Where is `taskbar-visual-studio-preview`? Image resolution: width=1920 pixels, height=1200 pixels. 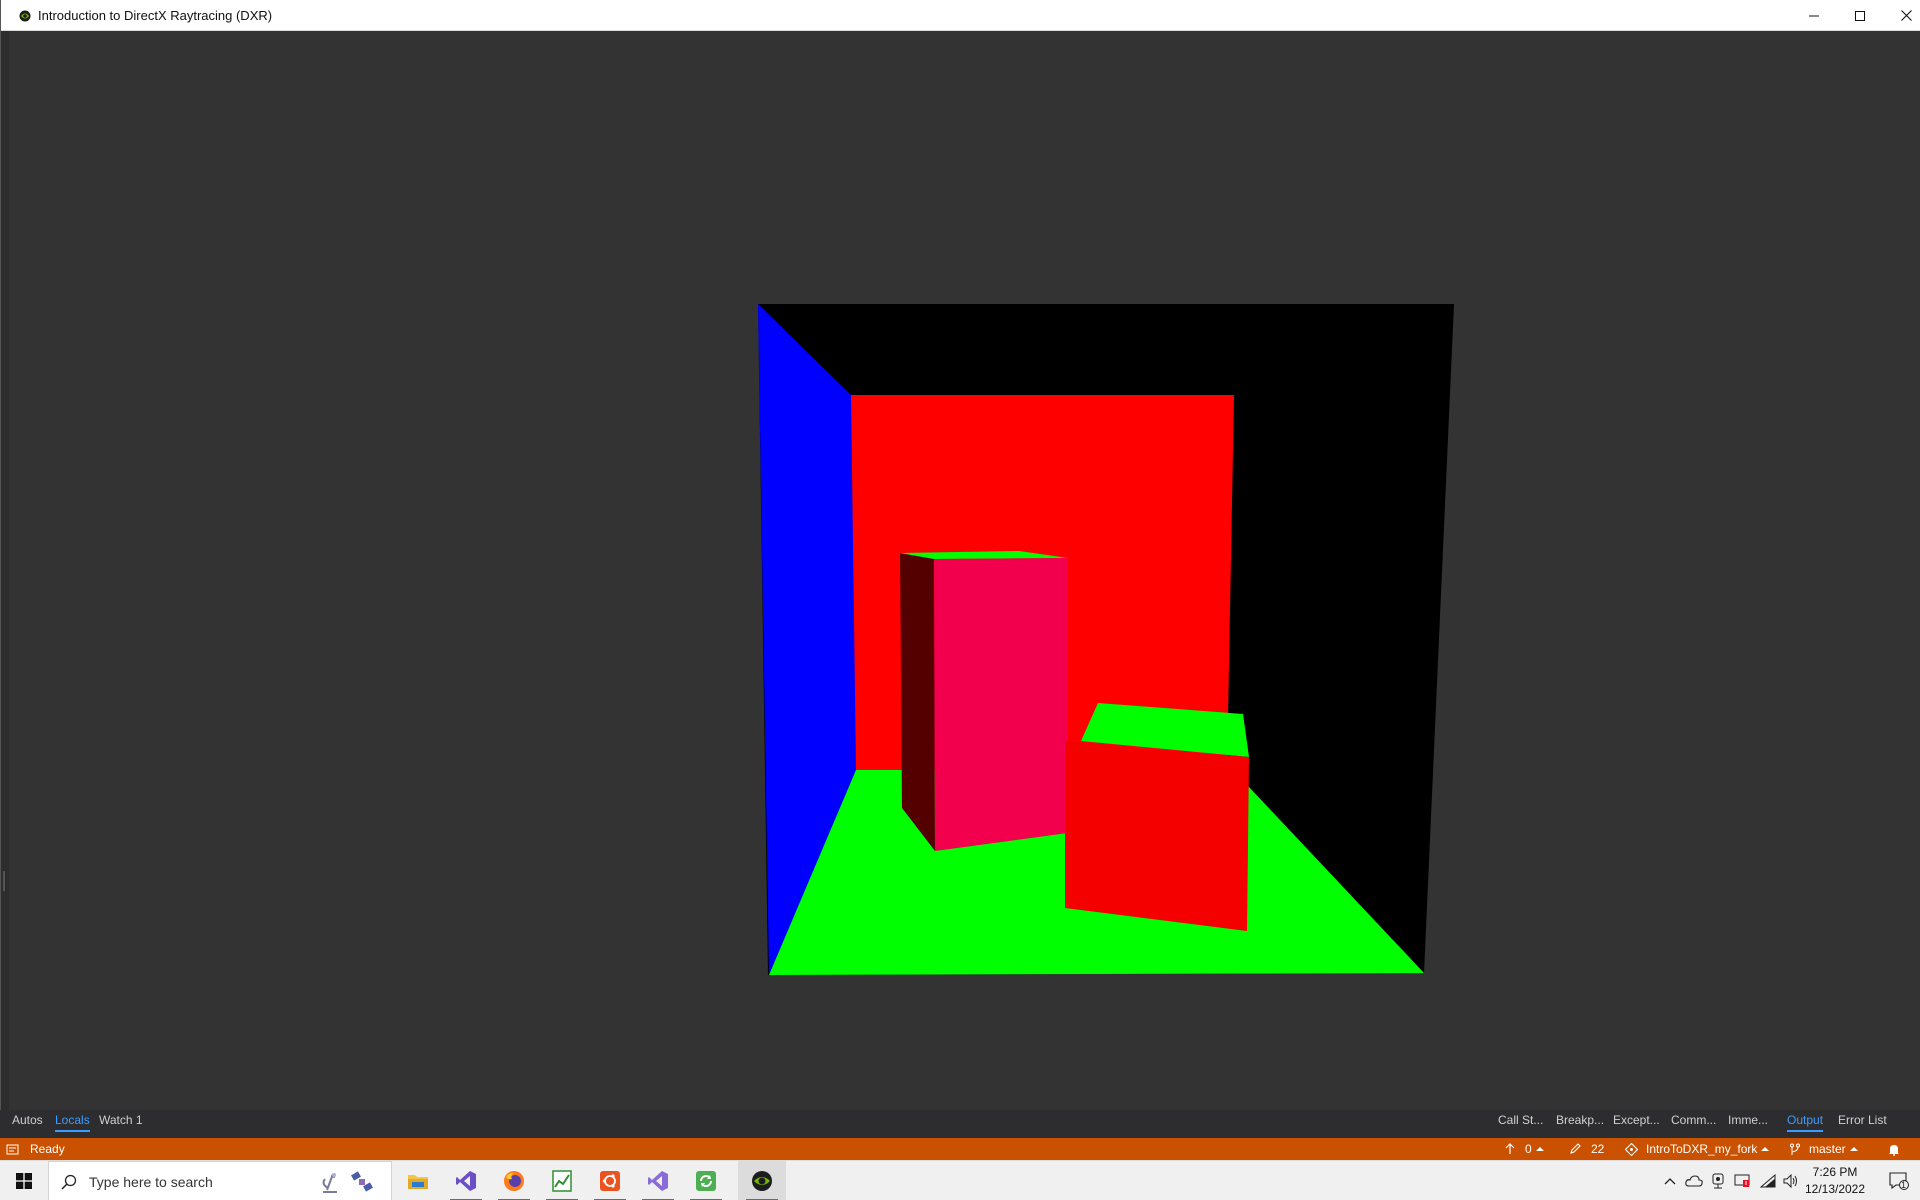
taskbar-visual-studio-preview is located at coordinates (658, 1180).